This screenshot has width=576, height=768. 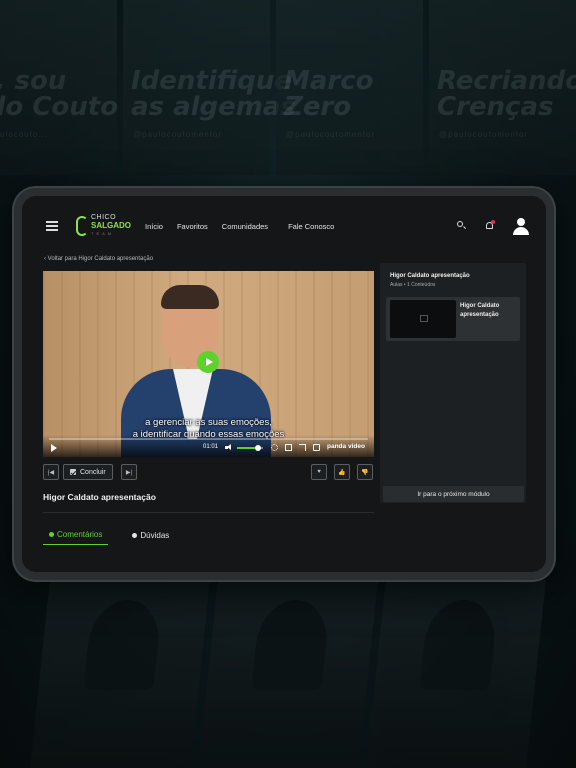 I want to click on logo-line2: SALGADO, so click(x=111, y=225).